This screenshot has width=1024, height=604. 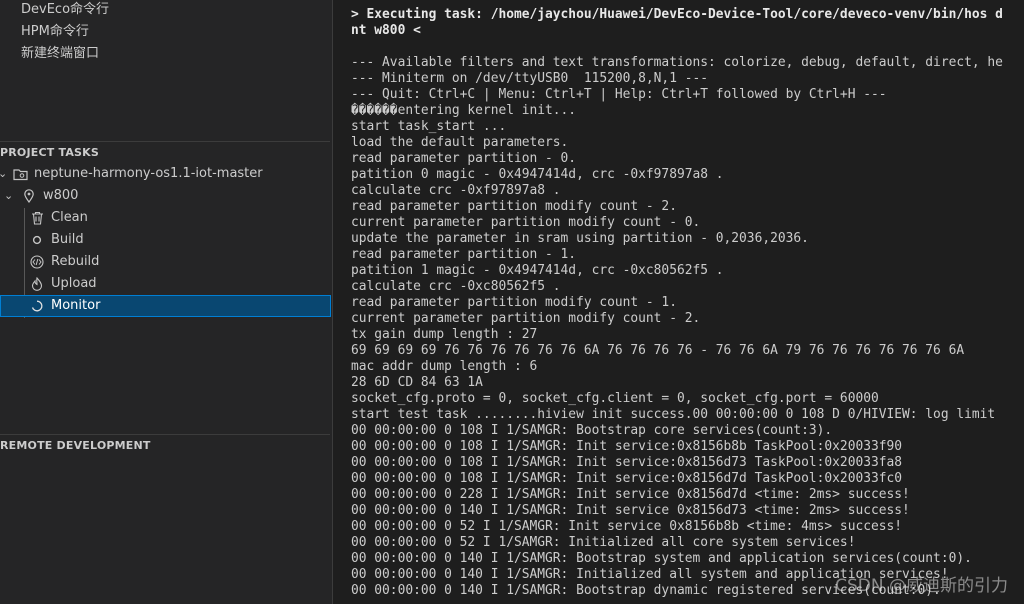 What do you see at coordinates (75, 261) in the screenshot?
I see `task-label: Rebuild` at bounding box center [75, 261].